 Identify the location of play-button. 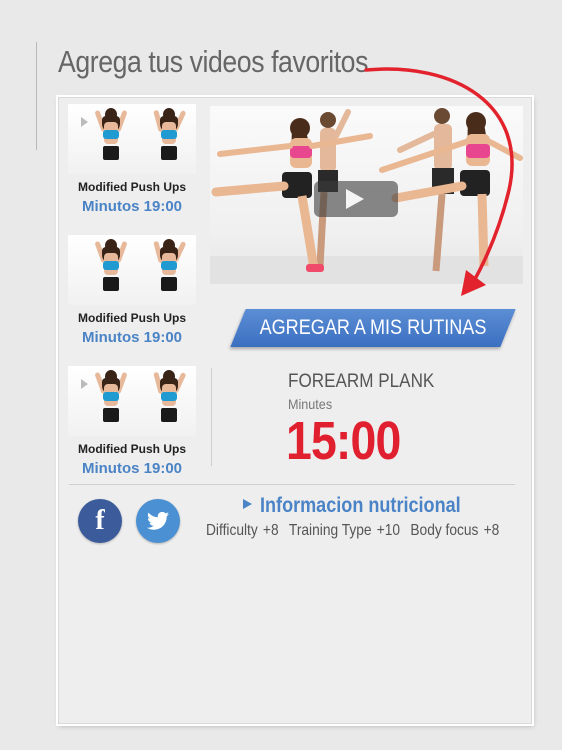
(356, 199).